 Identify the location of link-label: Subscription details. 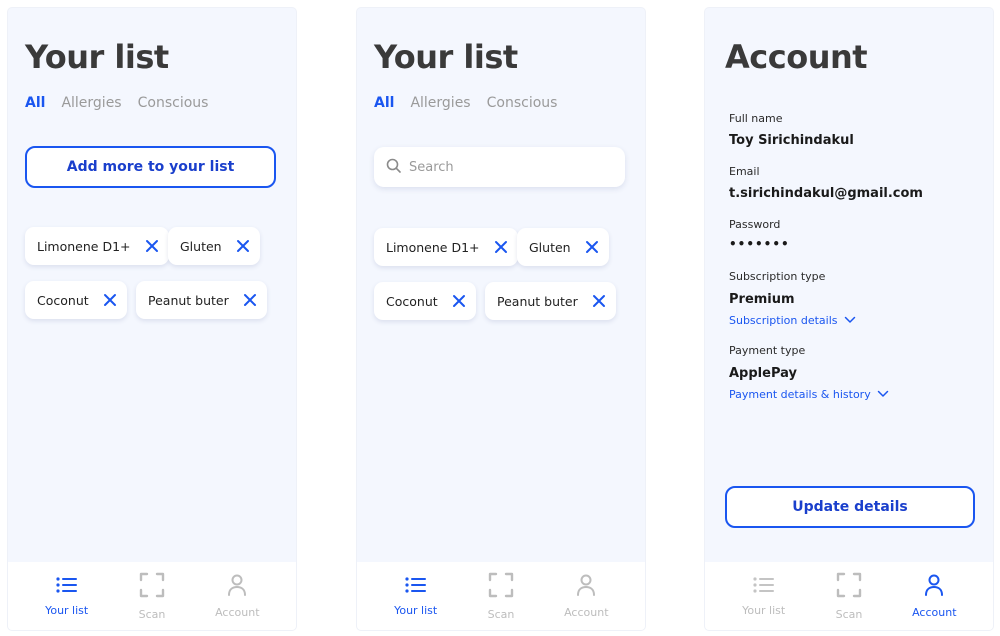
(783, 320).